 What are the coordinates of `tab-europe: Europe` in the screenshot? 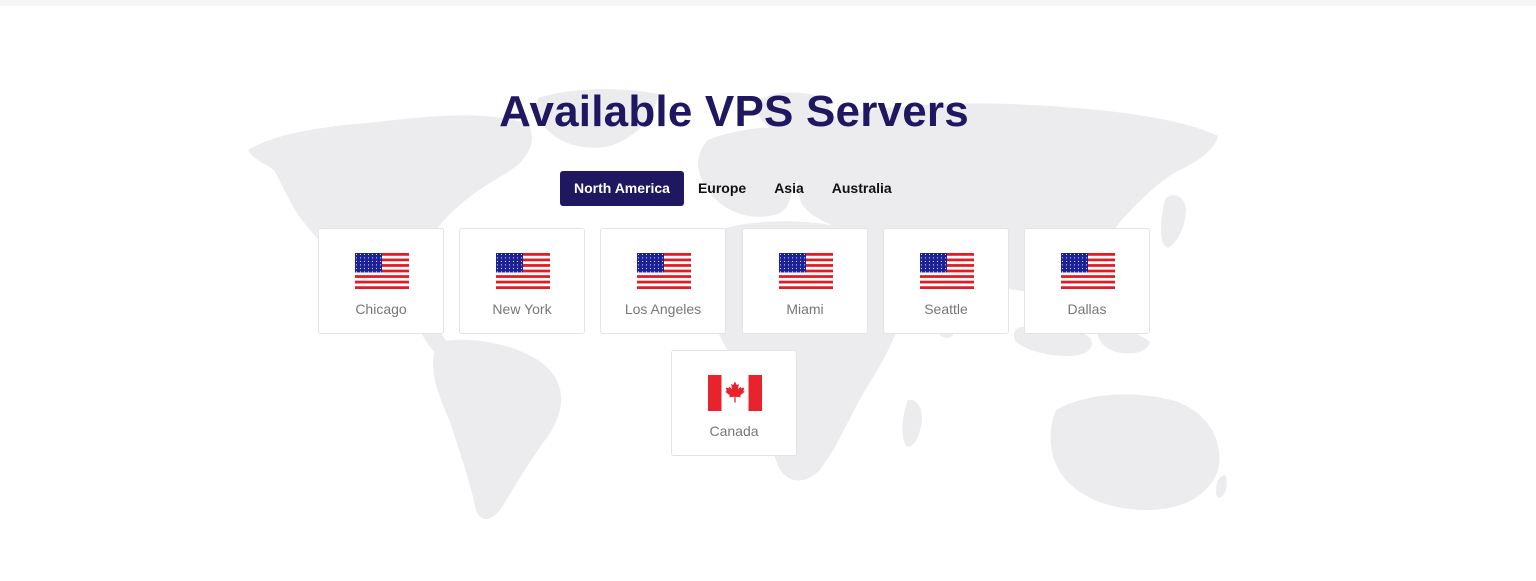 It's located at (722, 188).